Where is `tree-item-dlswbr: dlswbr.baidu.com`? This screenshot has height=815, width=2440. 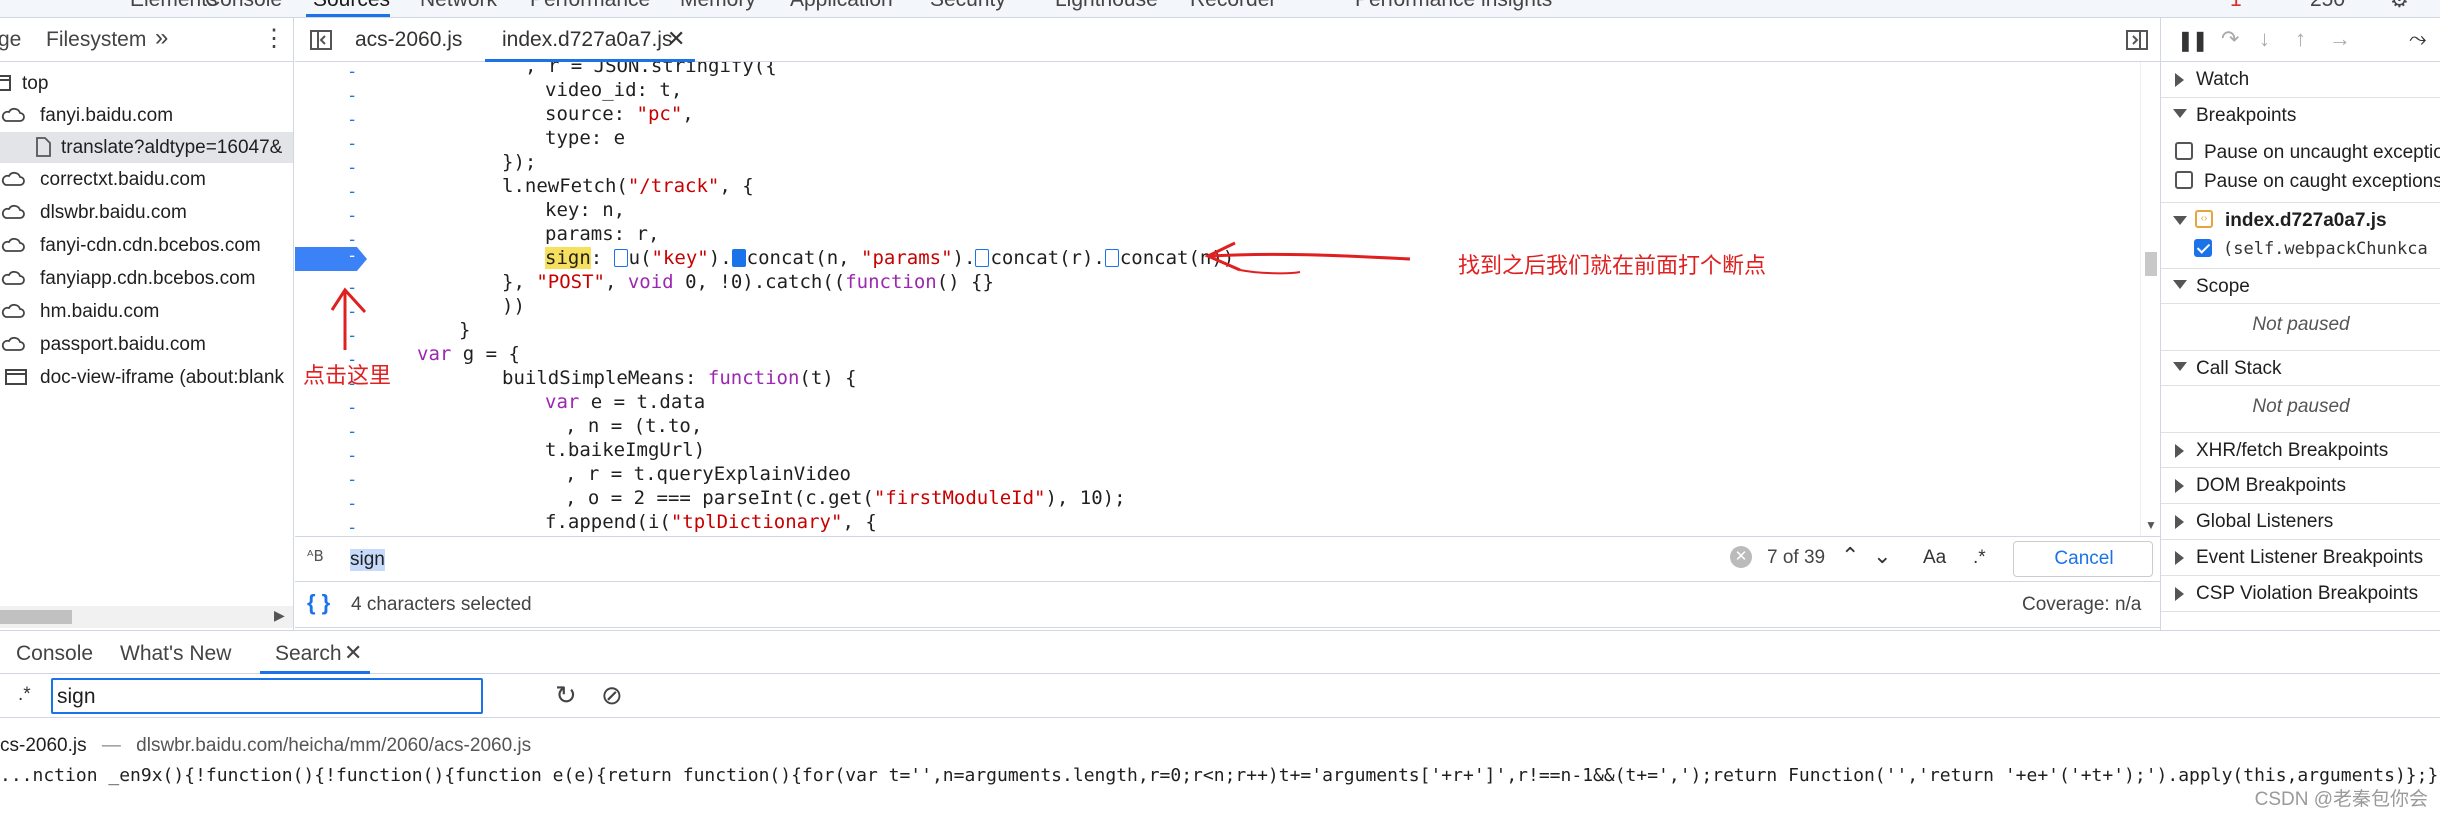
tree-item-dlswbr: dlswbr.baidu.com is located at coordinates (146, 212).